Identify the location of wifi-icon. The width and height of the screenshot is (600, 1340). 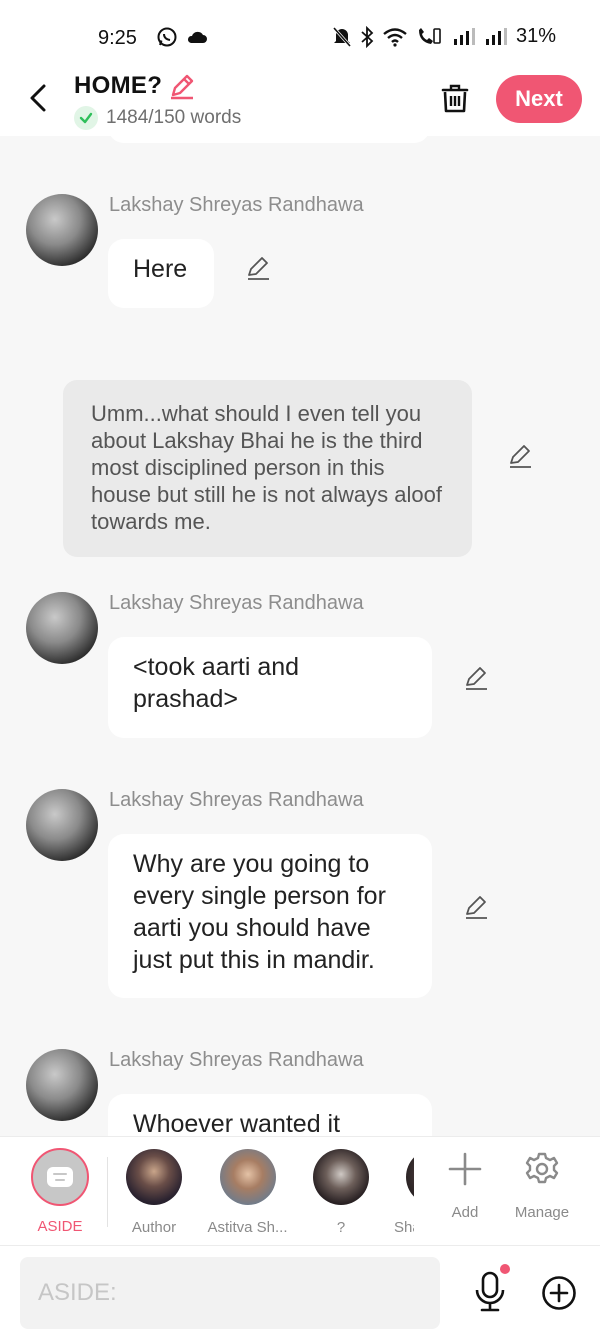
(395, 37).